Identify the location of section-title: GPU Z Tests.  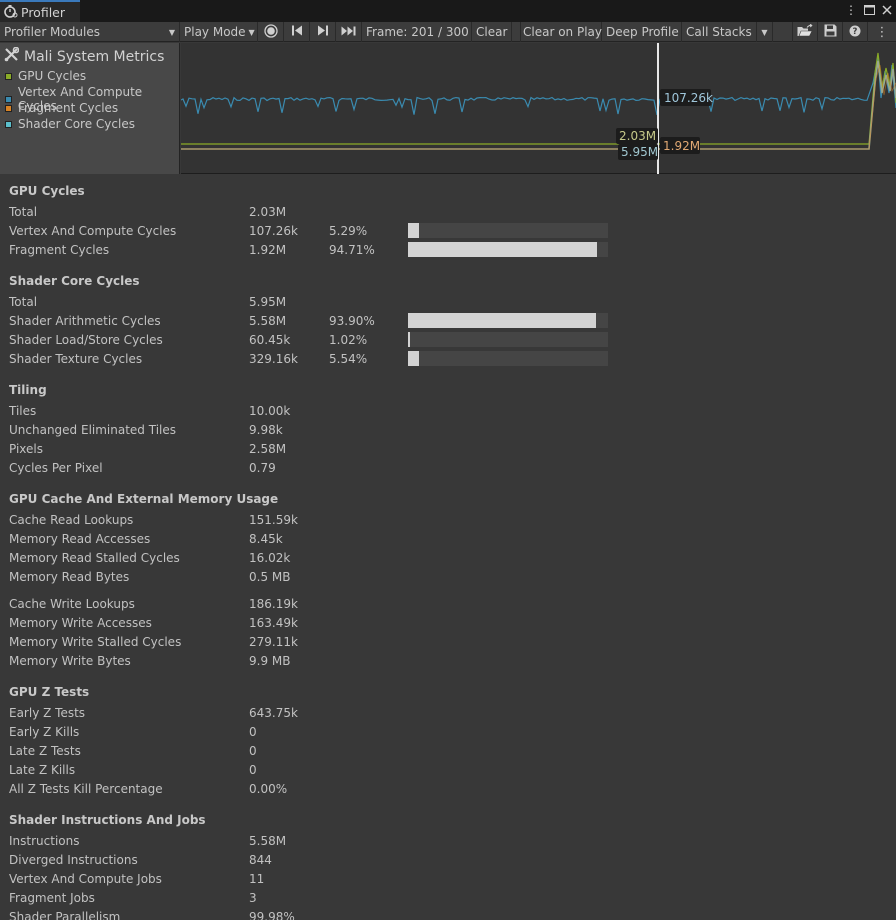
(49, 692).